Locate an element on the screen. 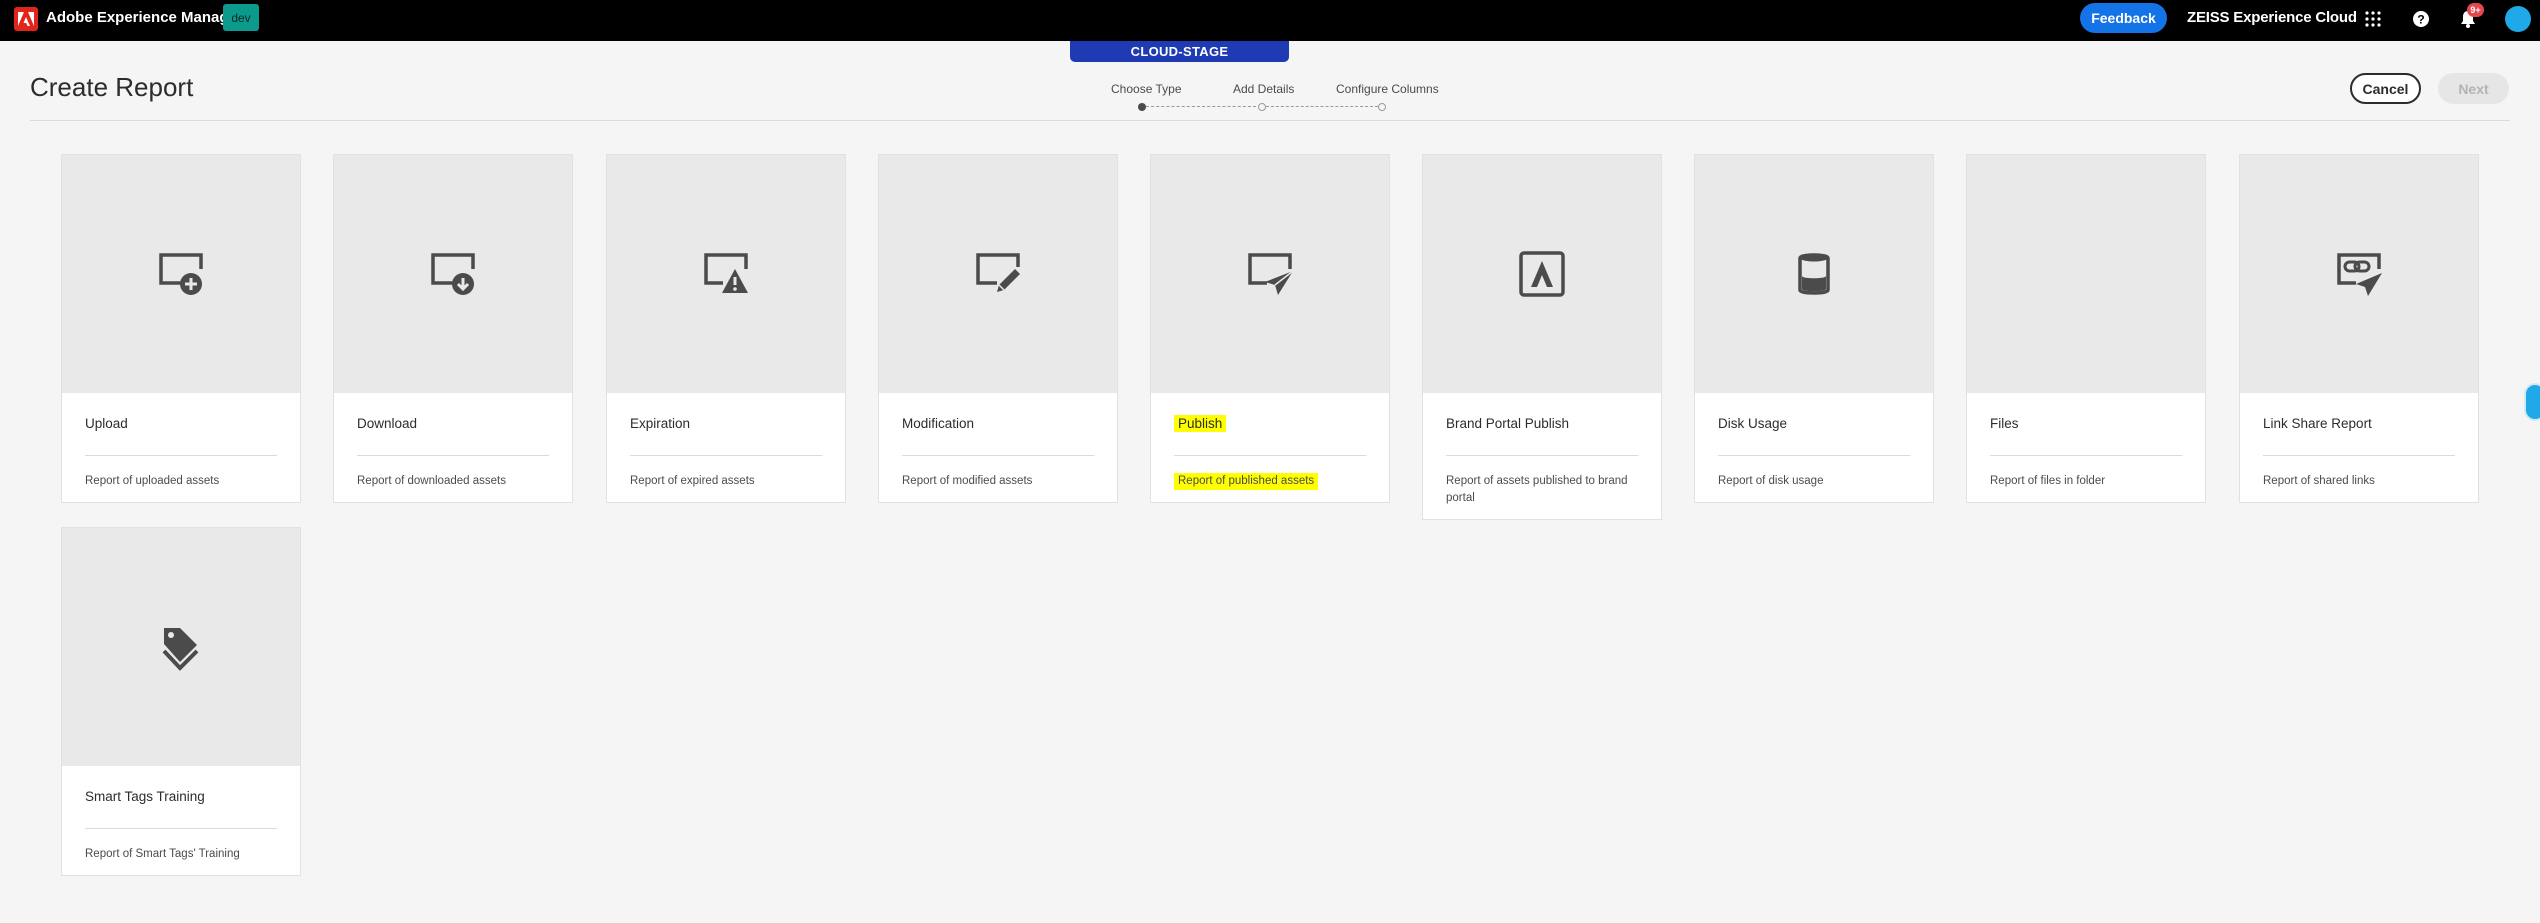 The image size is (2540, 923). report-card-upload: Upload Report of uploaded assets is located at coordinates (181, 328).